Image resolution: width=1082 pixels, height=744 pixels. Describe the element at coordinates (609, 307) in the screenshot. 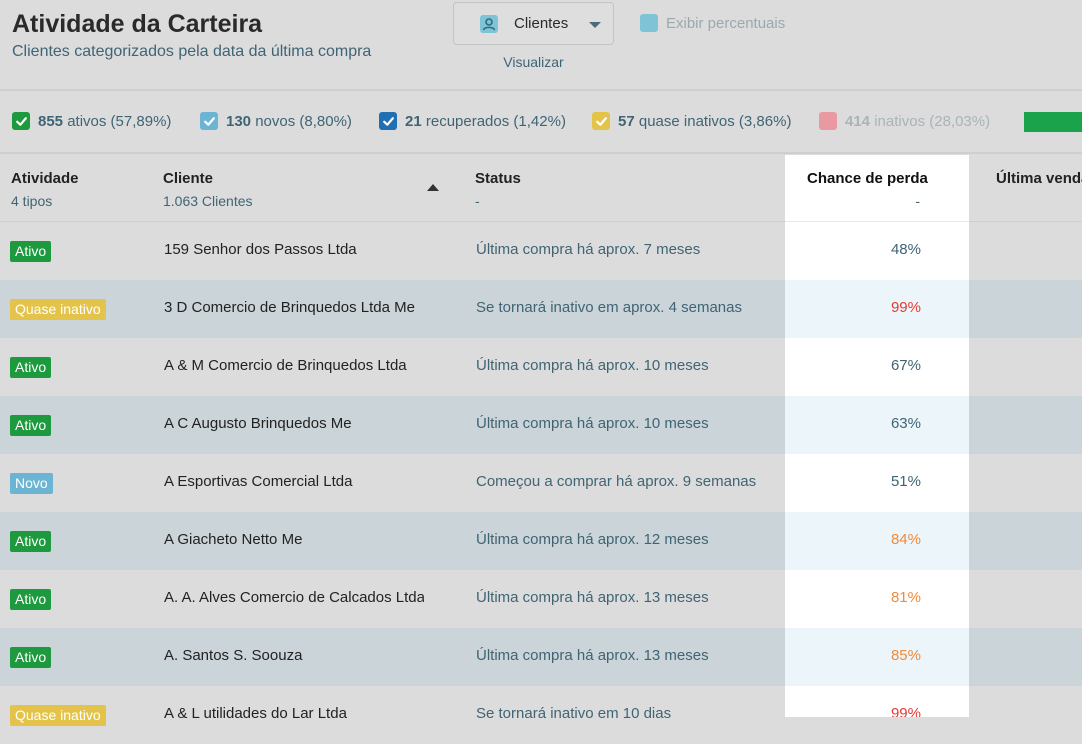

I see `status-text: Se tornará inativo em aprox. 4 semanas` at that location.